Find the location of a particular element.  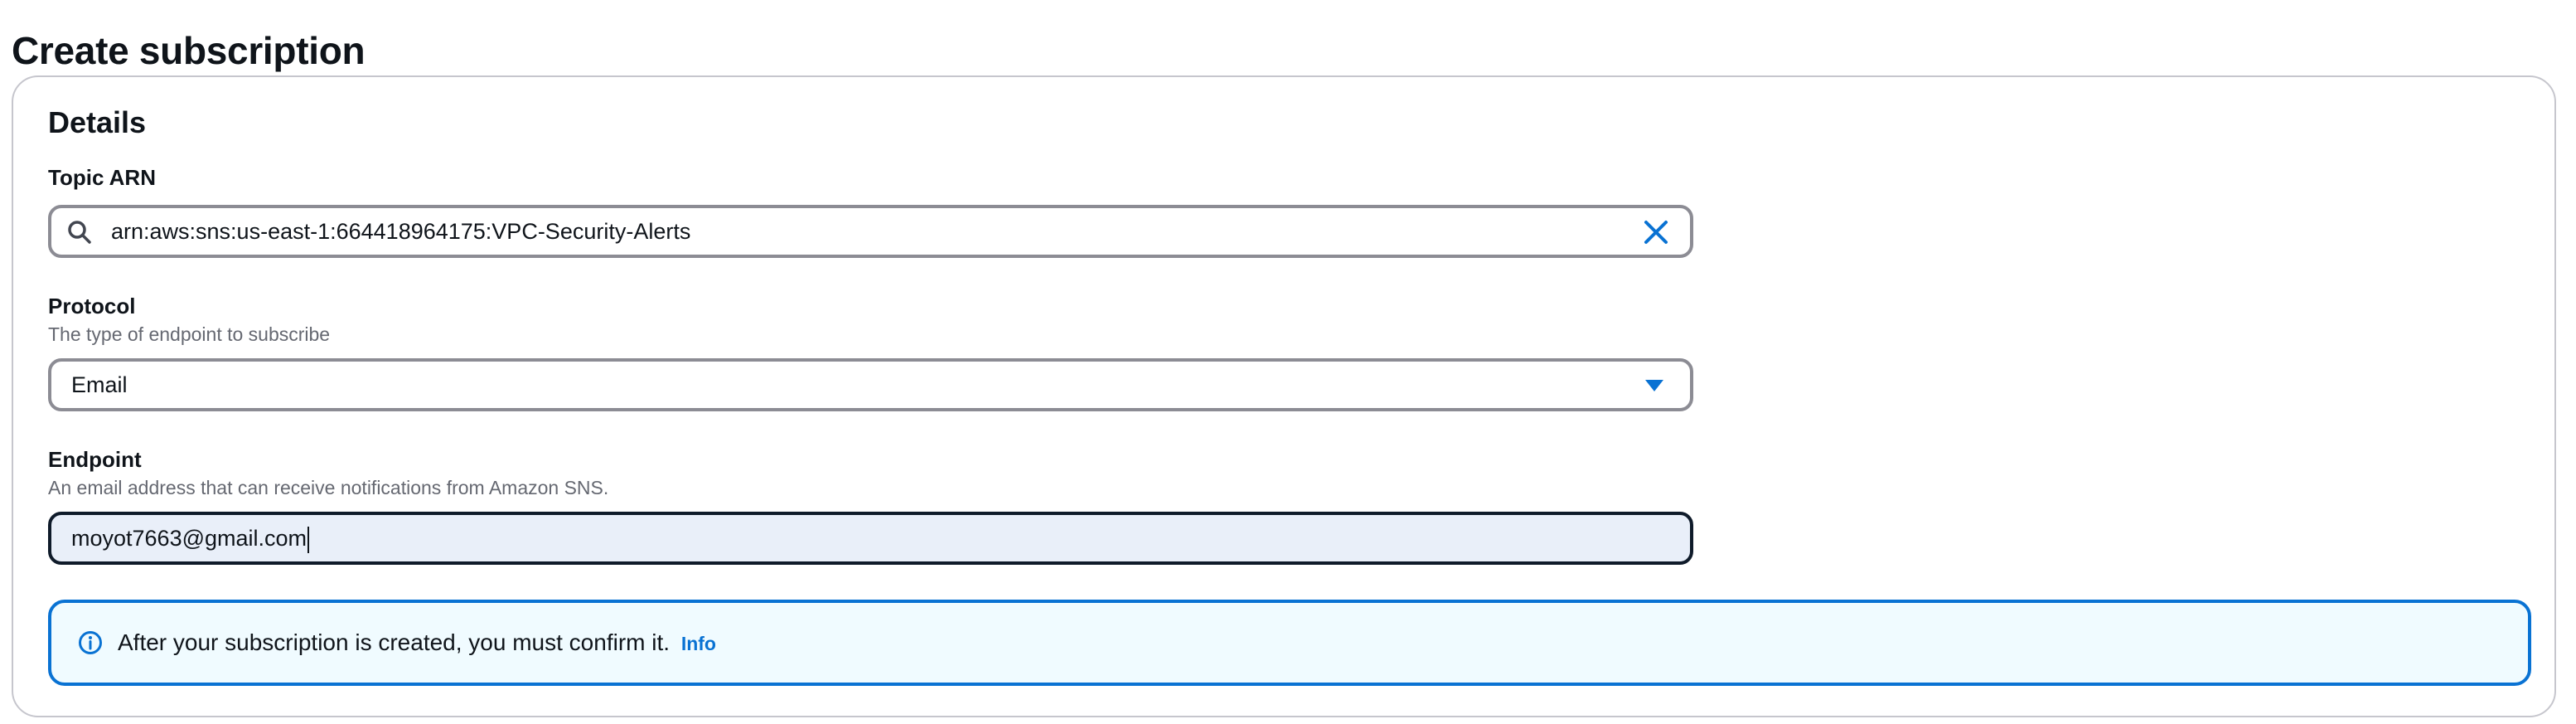

endpoint-label: Endpoint is located at coordinates (95, 459).